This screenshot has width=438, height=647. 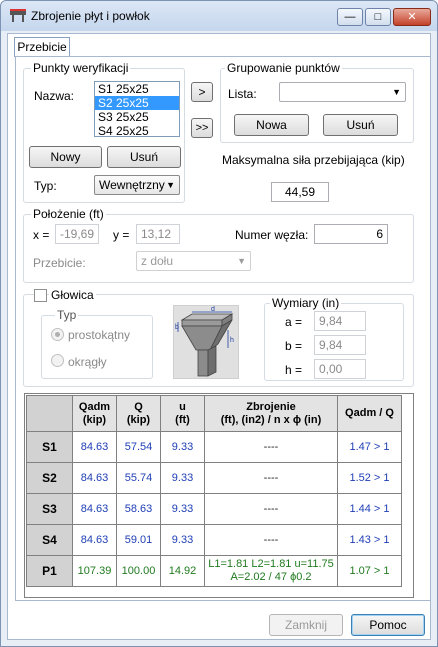 What do you see at coordinates (137, 89) in the screenshot?
I see `list-item: S1 25x25` at bounding box center [137, 89].